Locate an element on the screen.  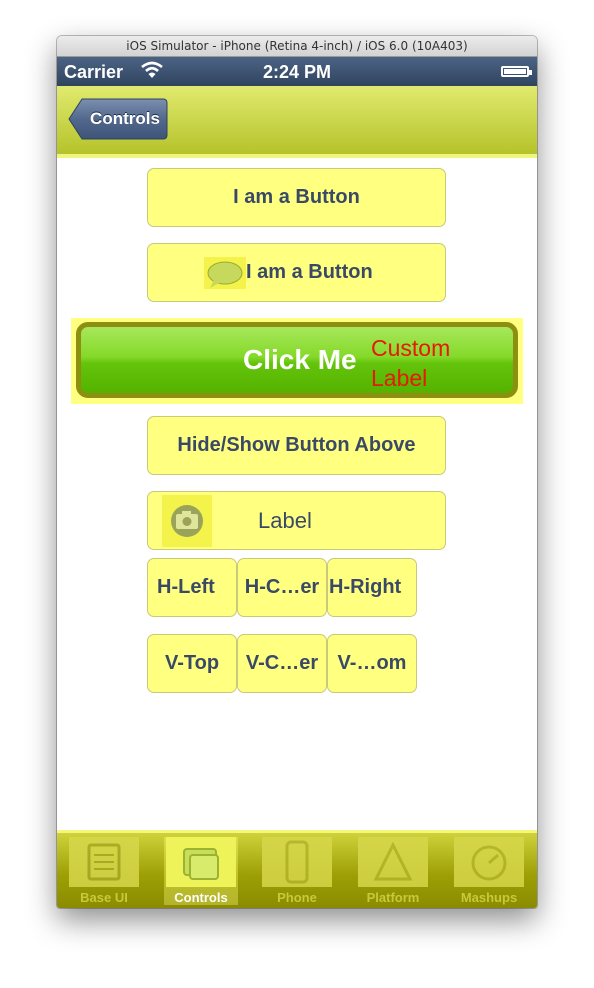
v-center-label: V-C…er is located at coordinates (282, 663).